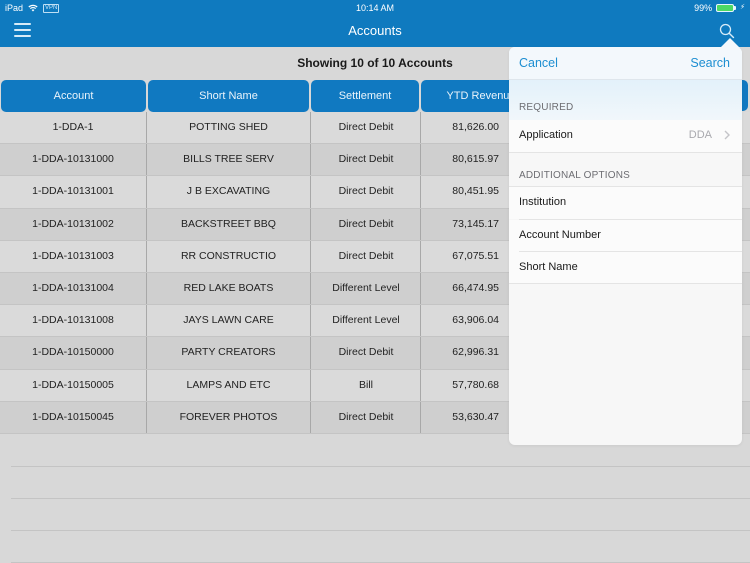  I want to click on battery-fill, so click(725, 8).